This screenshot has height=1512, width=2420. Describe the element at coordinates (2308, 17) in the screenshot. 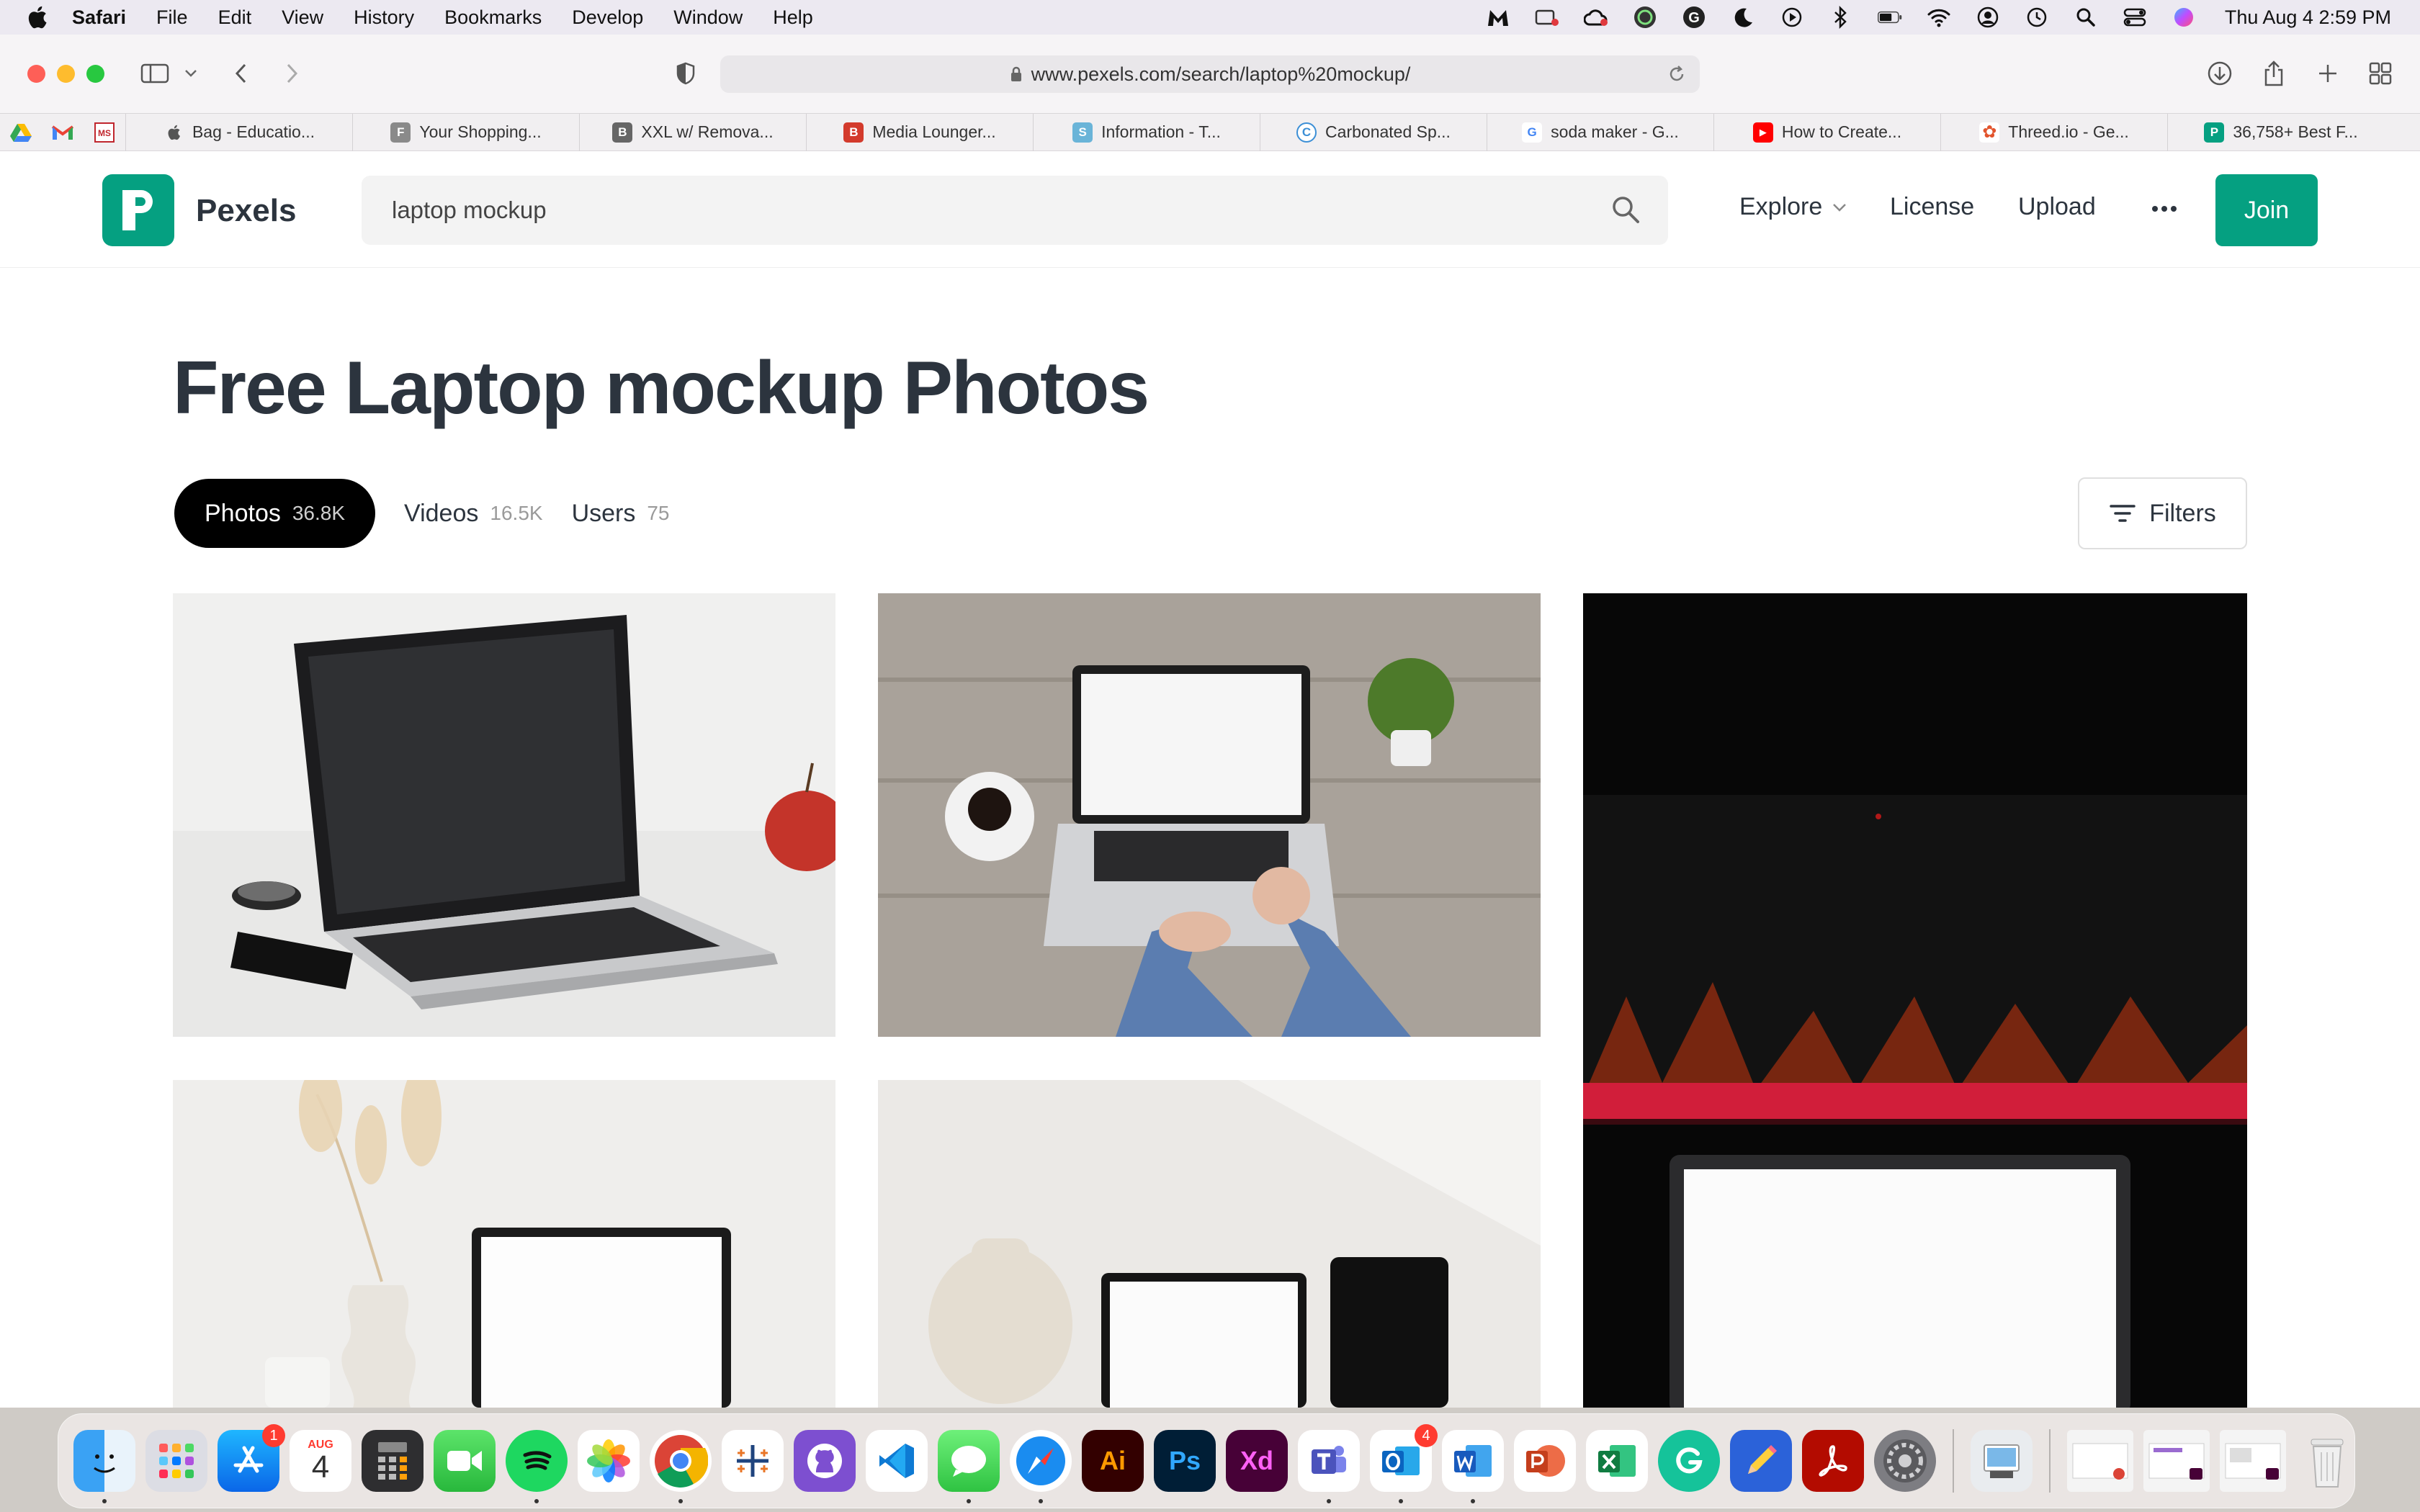

I see `menu-bar-clock: Thu Aug 4 2:59 PM` at that location.